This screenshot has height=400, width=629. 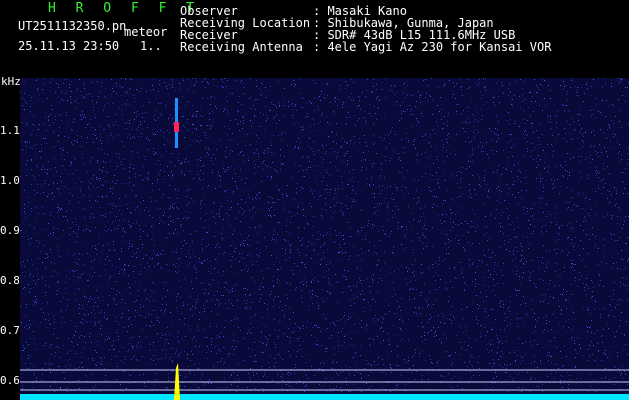 What do you see at coordinates (10, 130) in the screenshot?
I see `y-tick: 1.1` at bounding box center [10, 130].